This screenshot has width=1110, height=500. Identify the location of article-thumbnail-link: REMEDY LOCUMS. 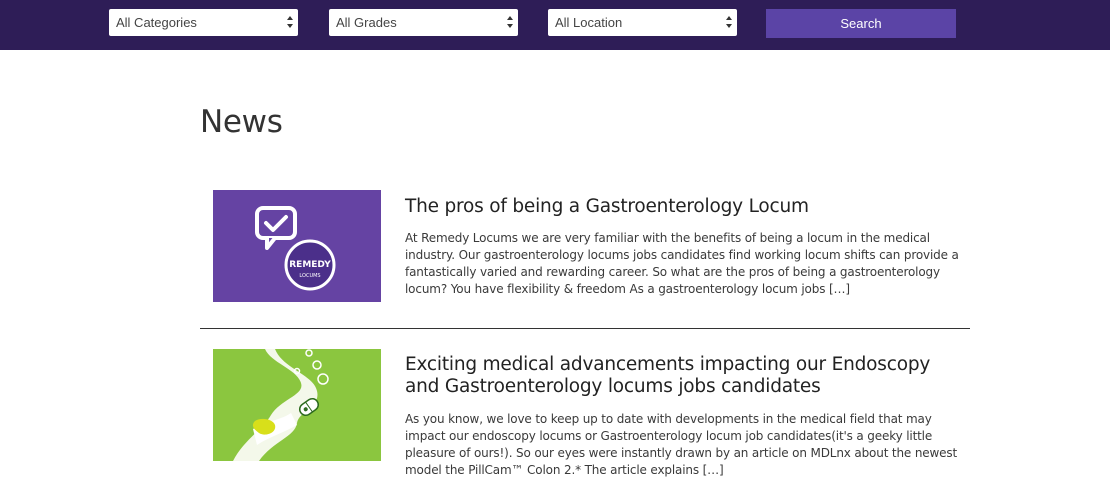
(297, 246).